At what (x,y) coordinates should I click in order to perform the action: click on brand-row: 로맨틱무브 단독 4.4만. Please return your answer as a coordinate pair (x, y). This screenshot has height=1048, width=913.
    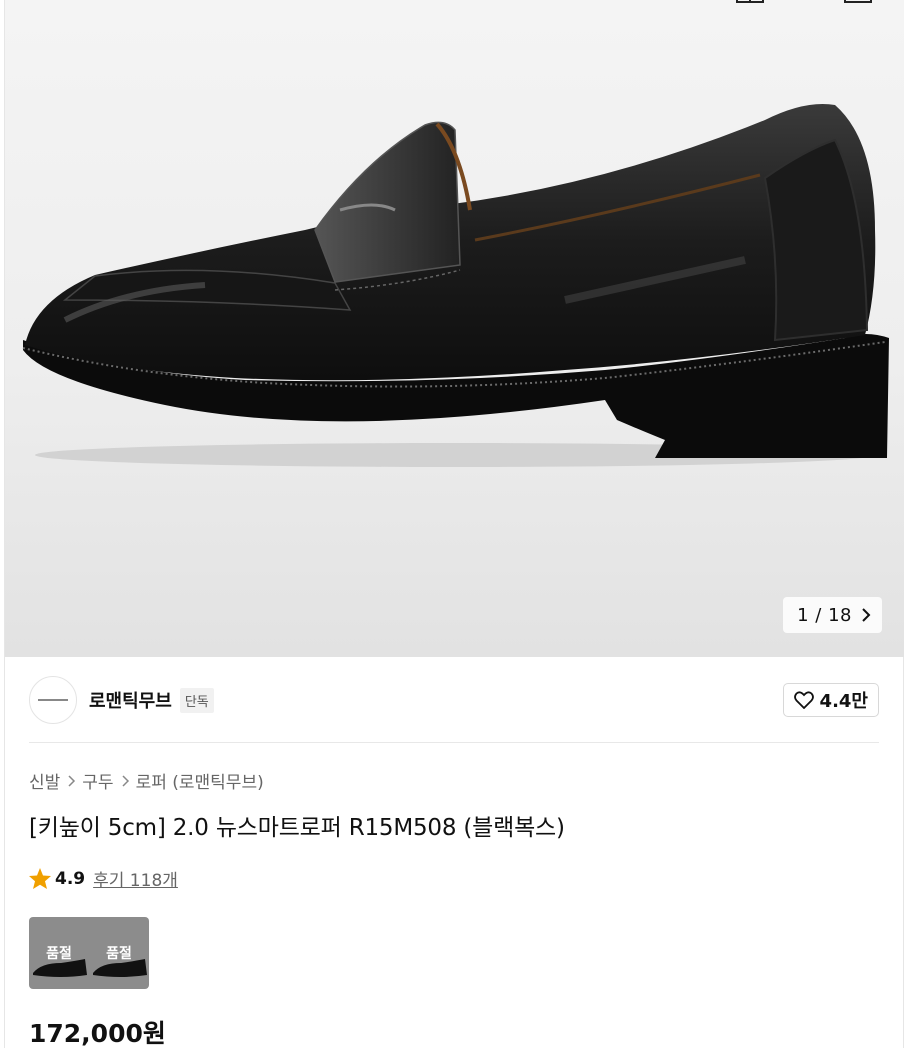
    Looking at the image, I should click on (454, 700).